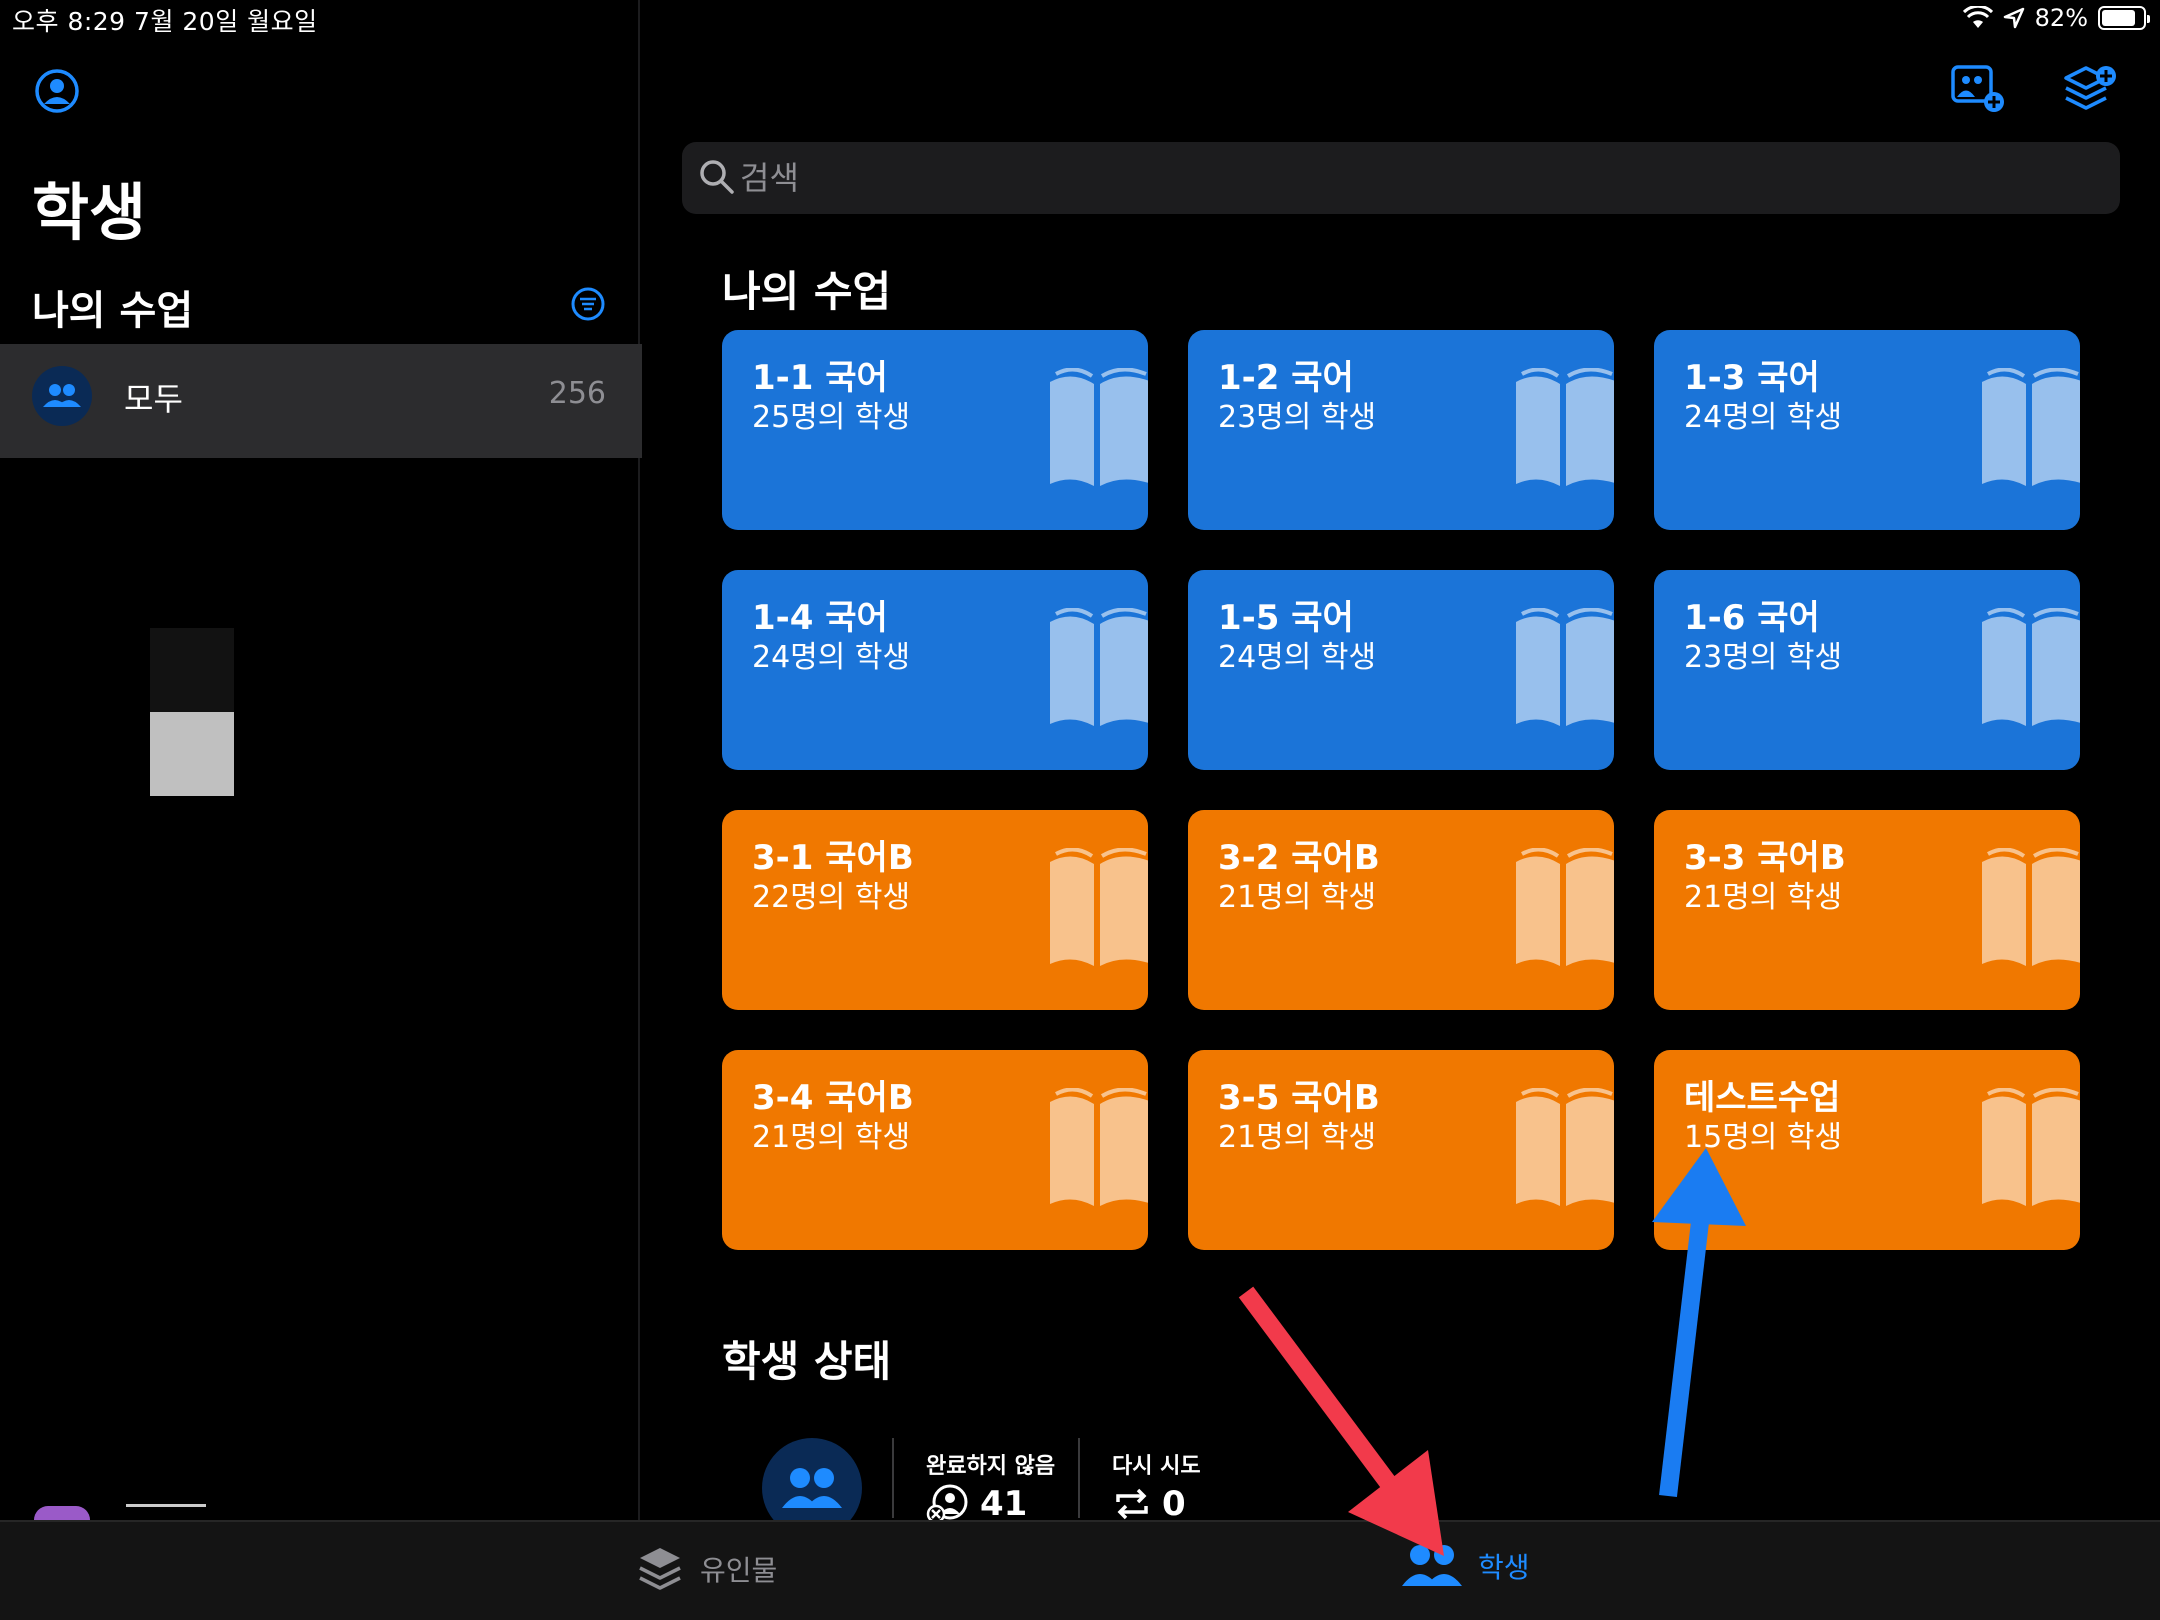  What do you see at coordinates (935, 670) in the screenshot?
I see `class-card-4: 1-4 국어 24명의 학생` at bounding box center [935, 670].